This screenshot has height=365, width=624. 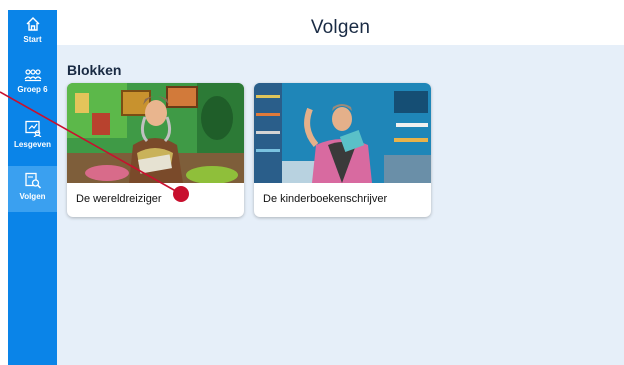 I want to click on sidebar-item-label: Volgen, so click(x=32, y=196).